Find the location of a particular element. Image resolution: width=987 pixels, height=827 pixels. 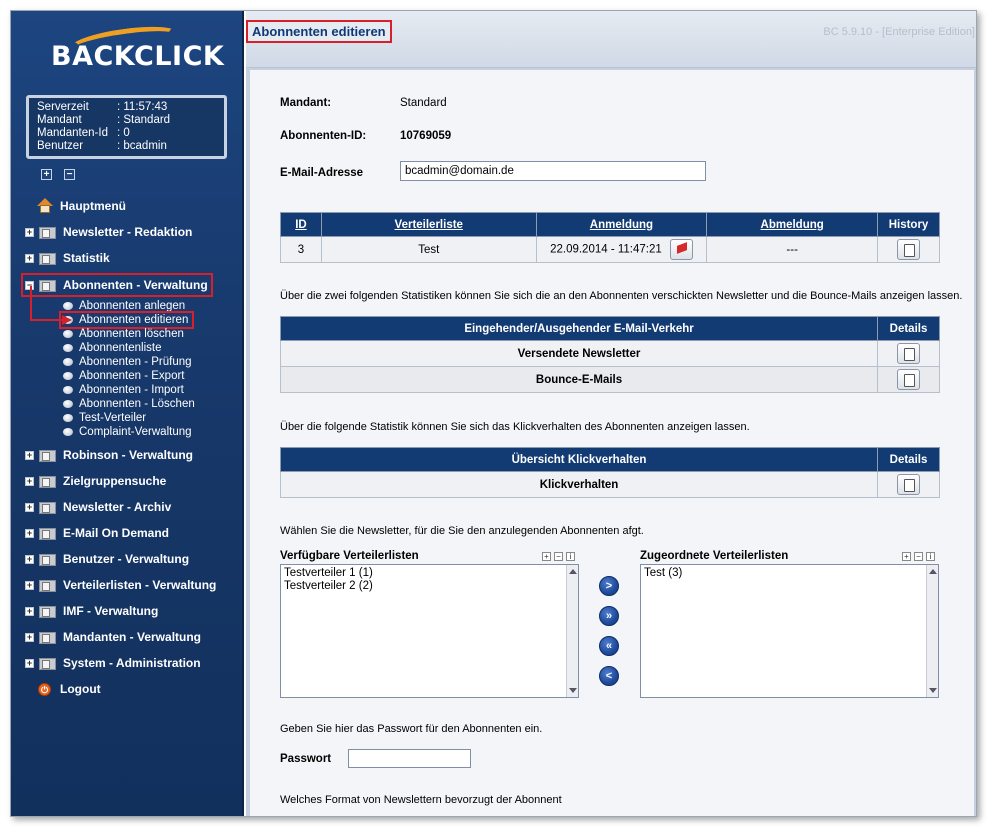

nav-label: Abonnenten - Verwaltung is located at coordinates (135, 285).